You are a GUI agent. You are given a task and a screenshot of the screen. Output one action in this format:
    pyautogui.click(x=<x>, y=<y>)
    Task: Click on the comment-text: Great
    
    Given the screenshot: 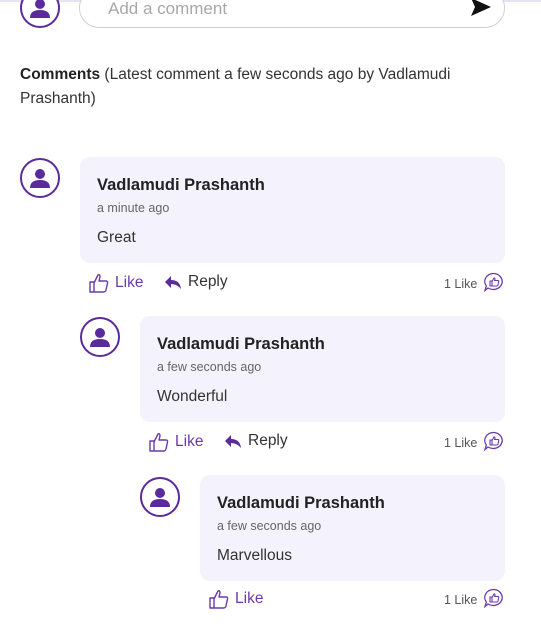 What is the action you would take?
    pyautogui.click(x=116, y=237)
    